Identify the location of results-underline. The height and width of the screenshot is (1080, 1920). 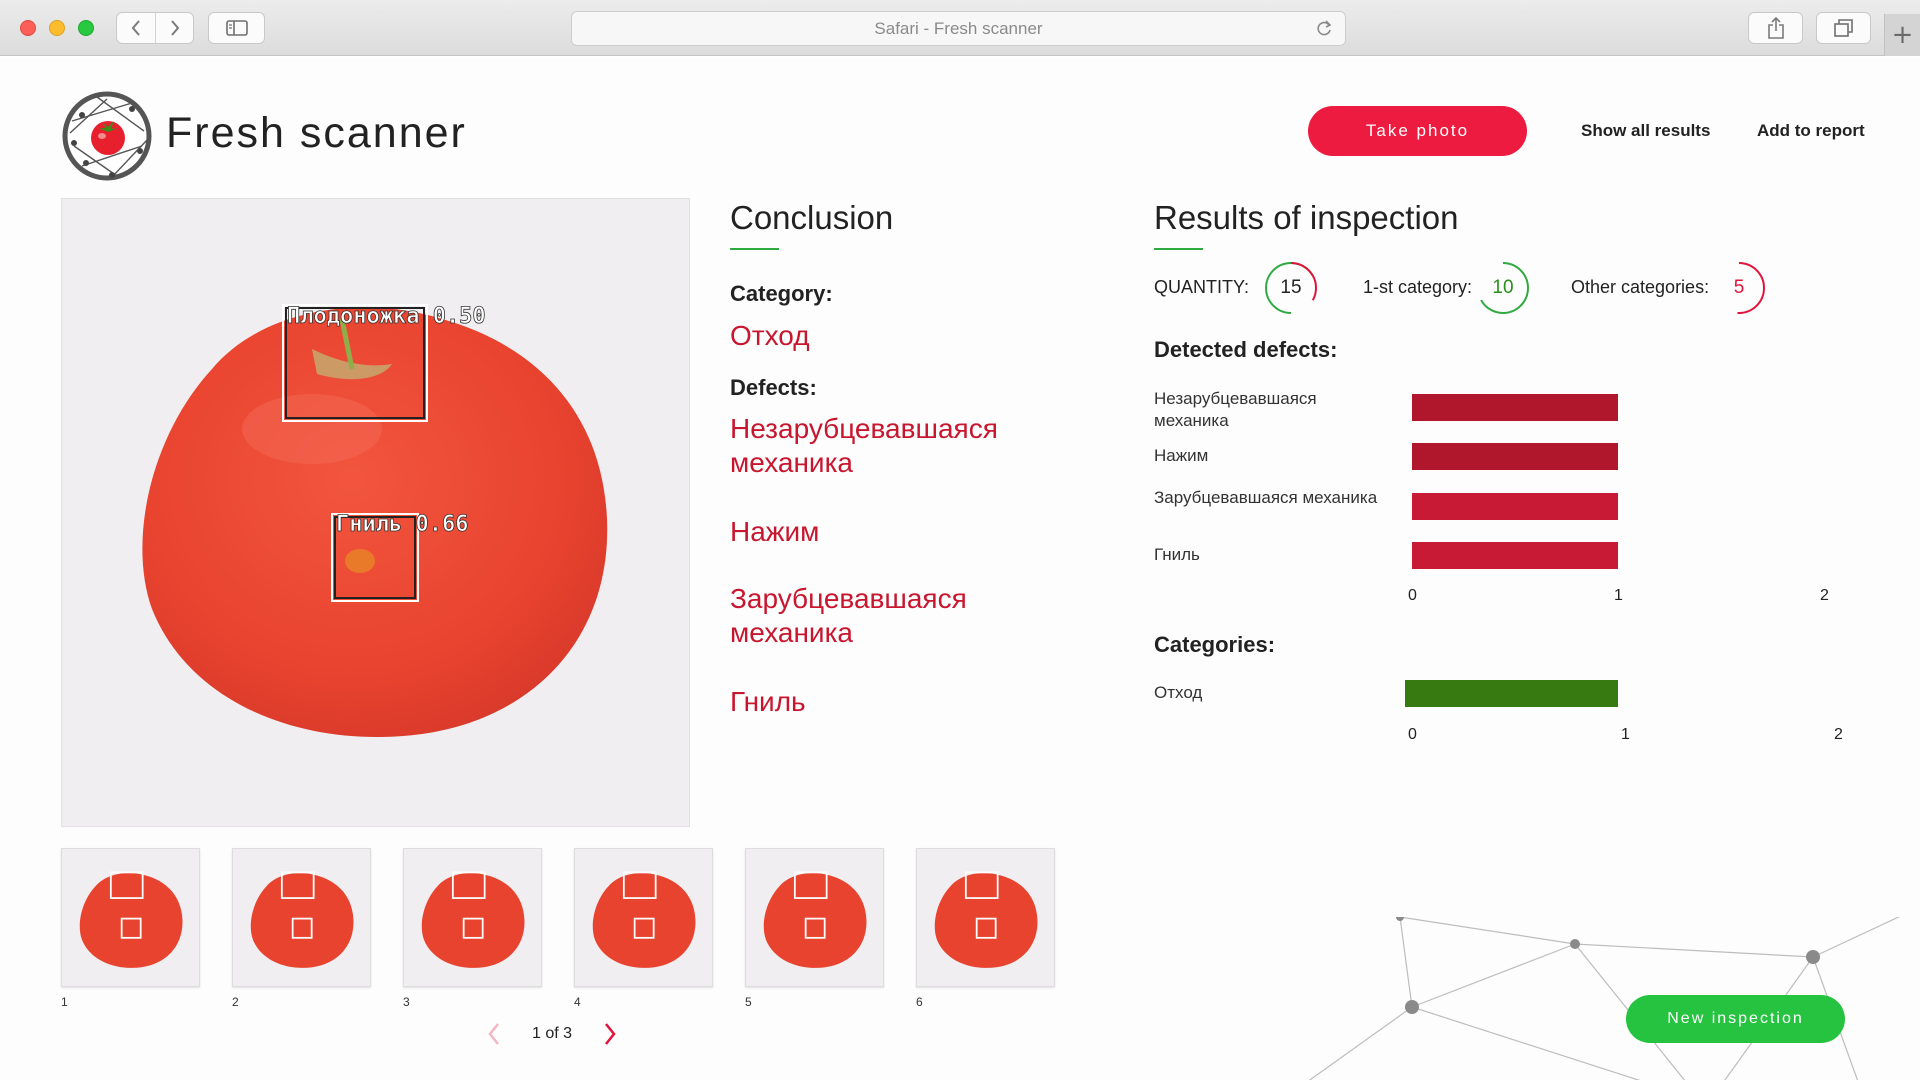
(1178, 249).